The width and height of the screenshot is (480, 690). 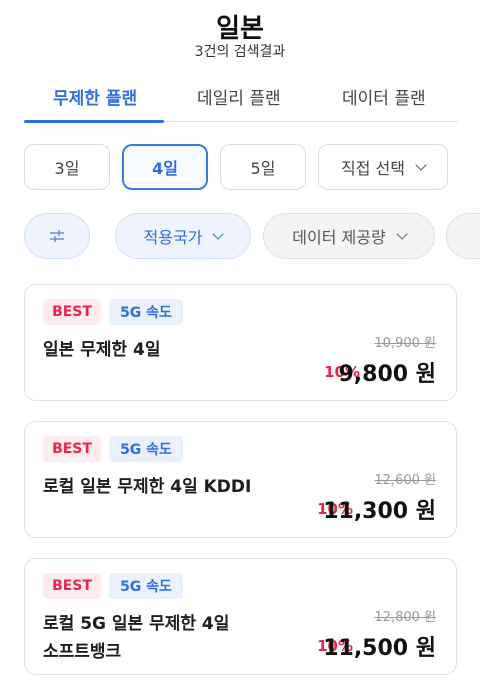 I want to click on original-price: 12,800 원, so click(x=405, y=617).